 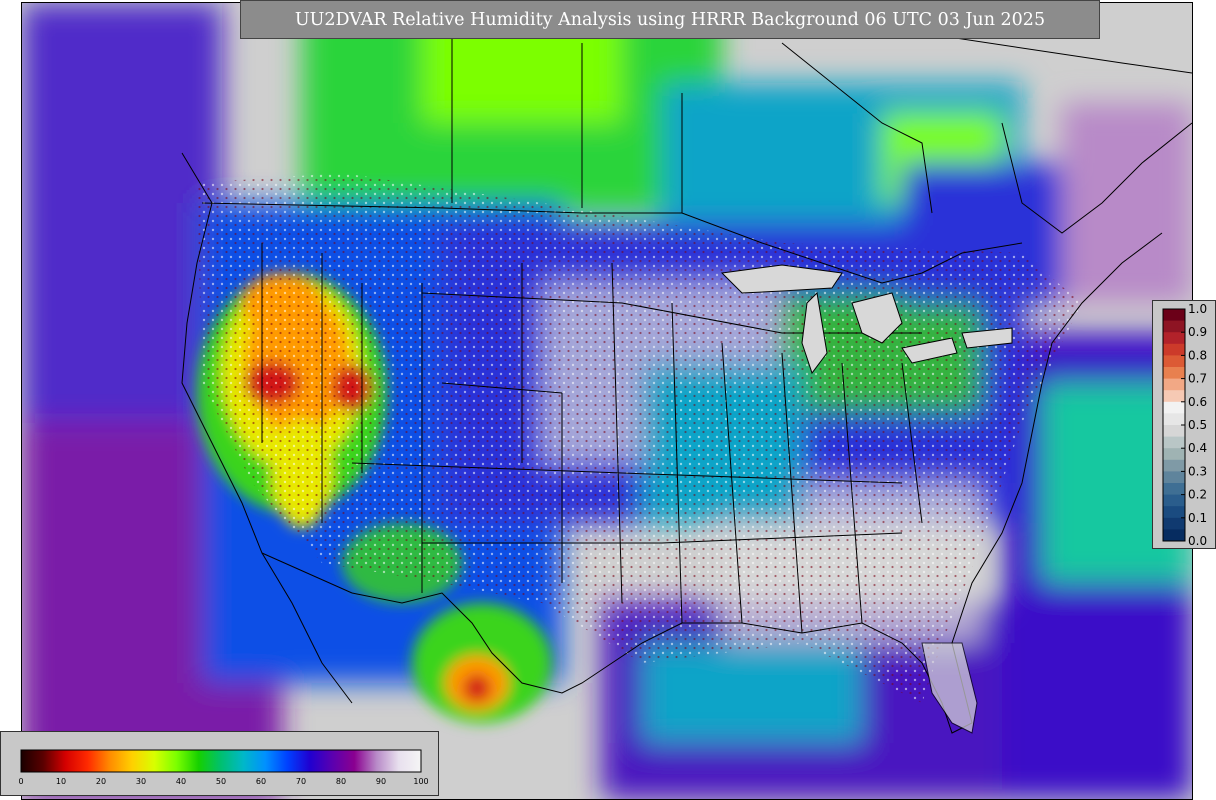 I want to click on rh-tick-label: 30, so click(x=141, y=781).